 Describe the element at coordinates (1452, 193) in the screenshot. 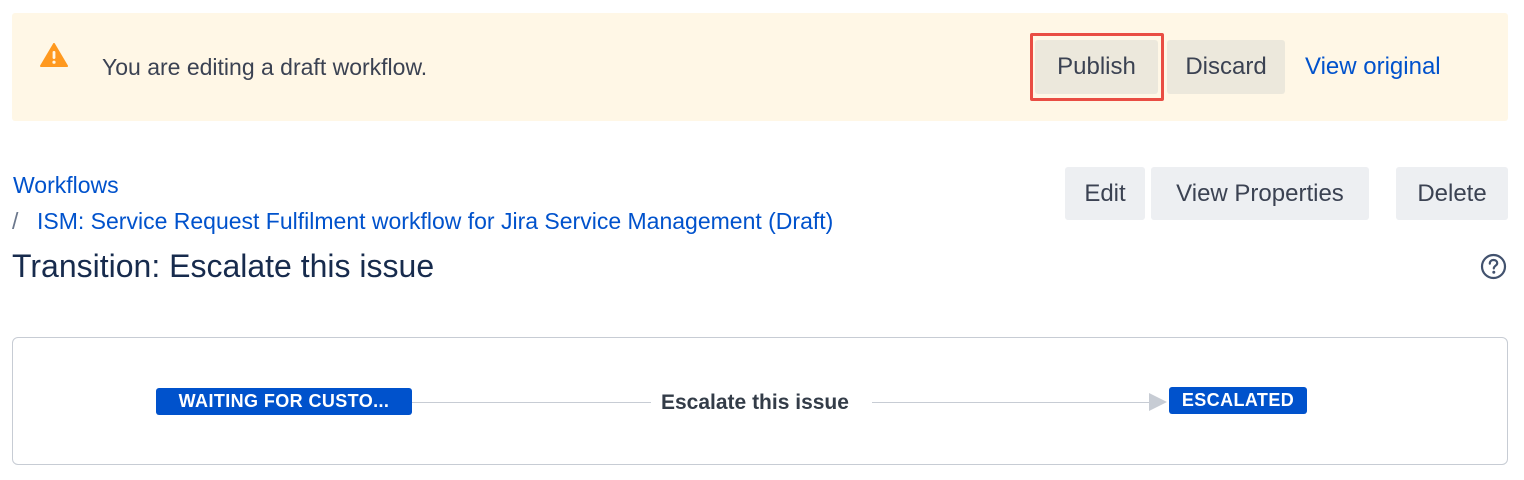

I see `delete-button: Delete` at that location.